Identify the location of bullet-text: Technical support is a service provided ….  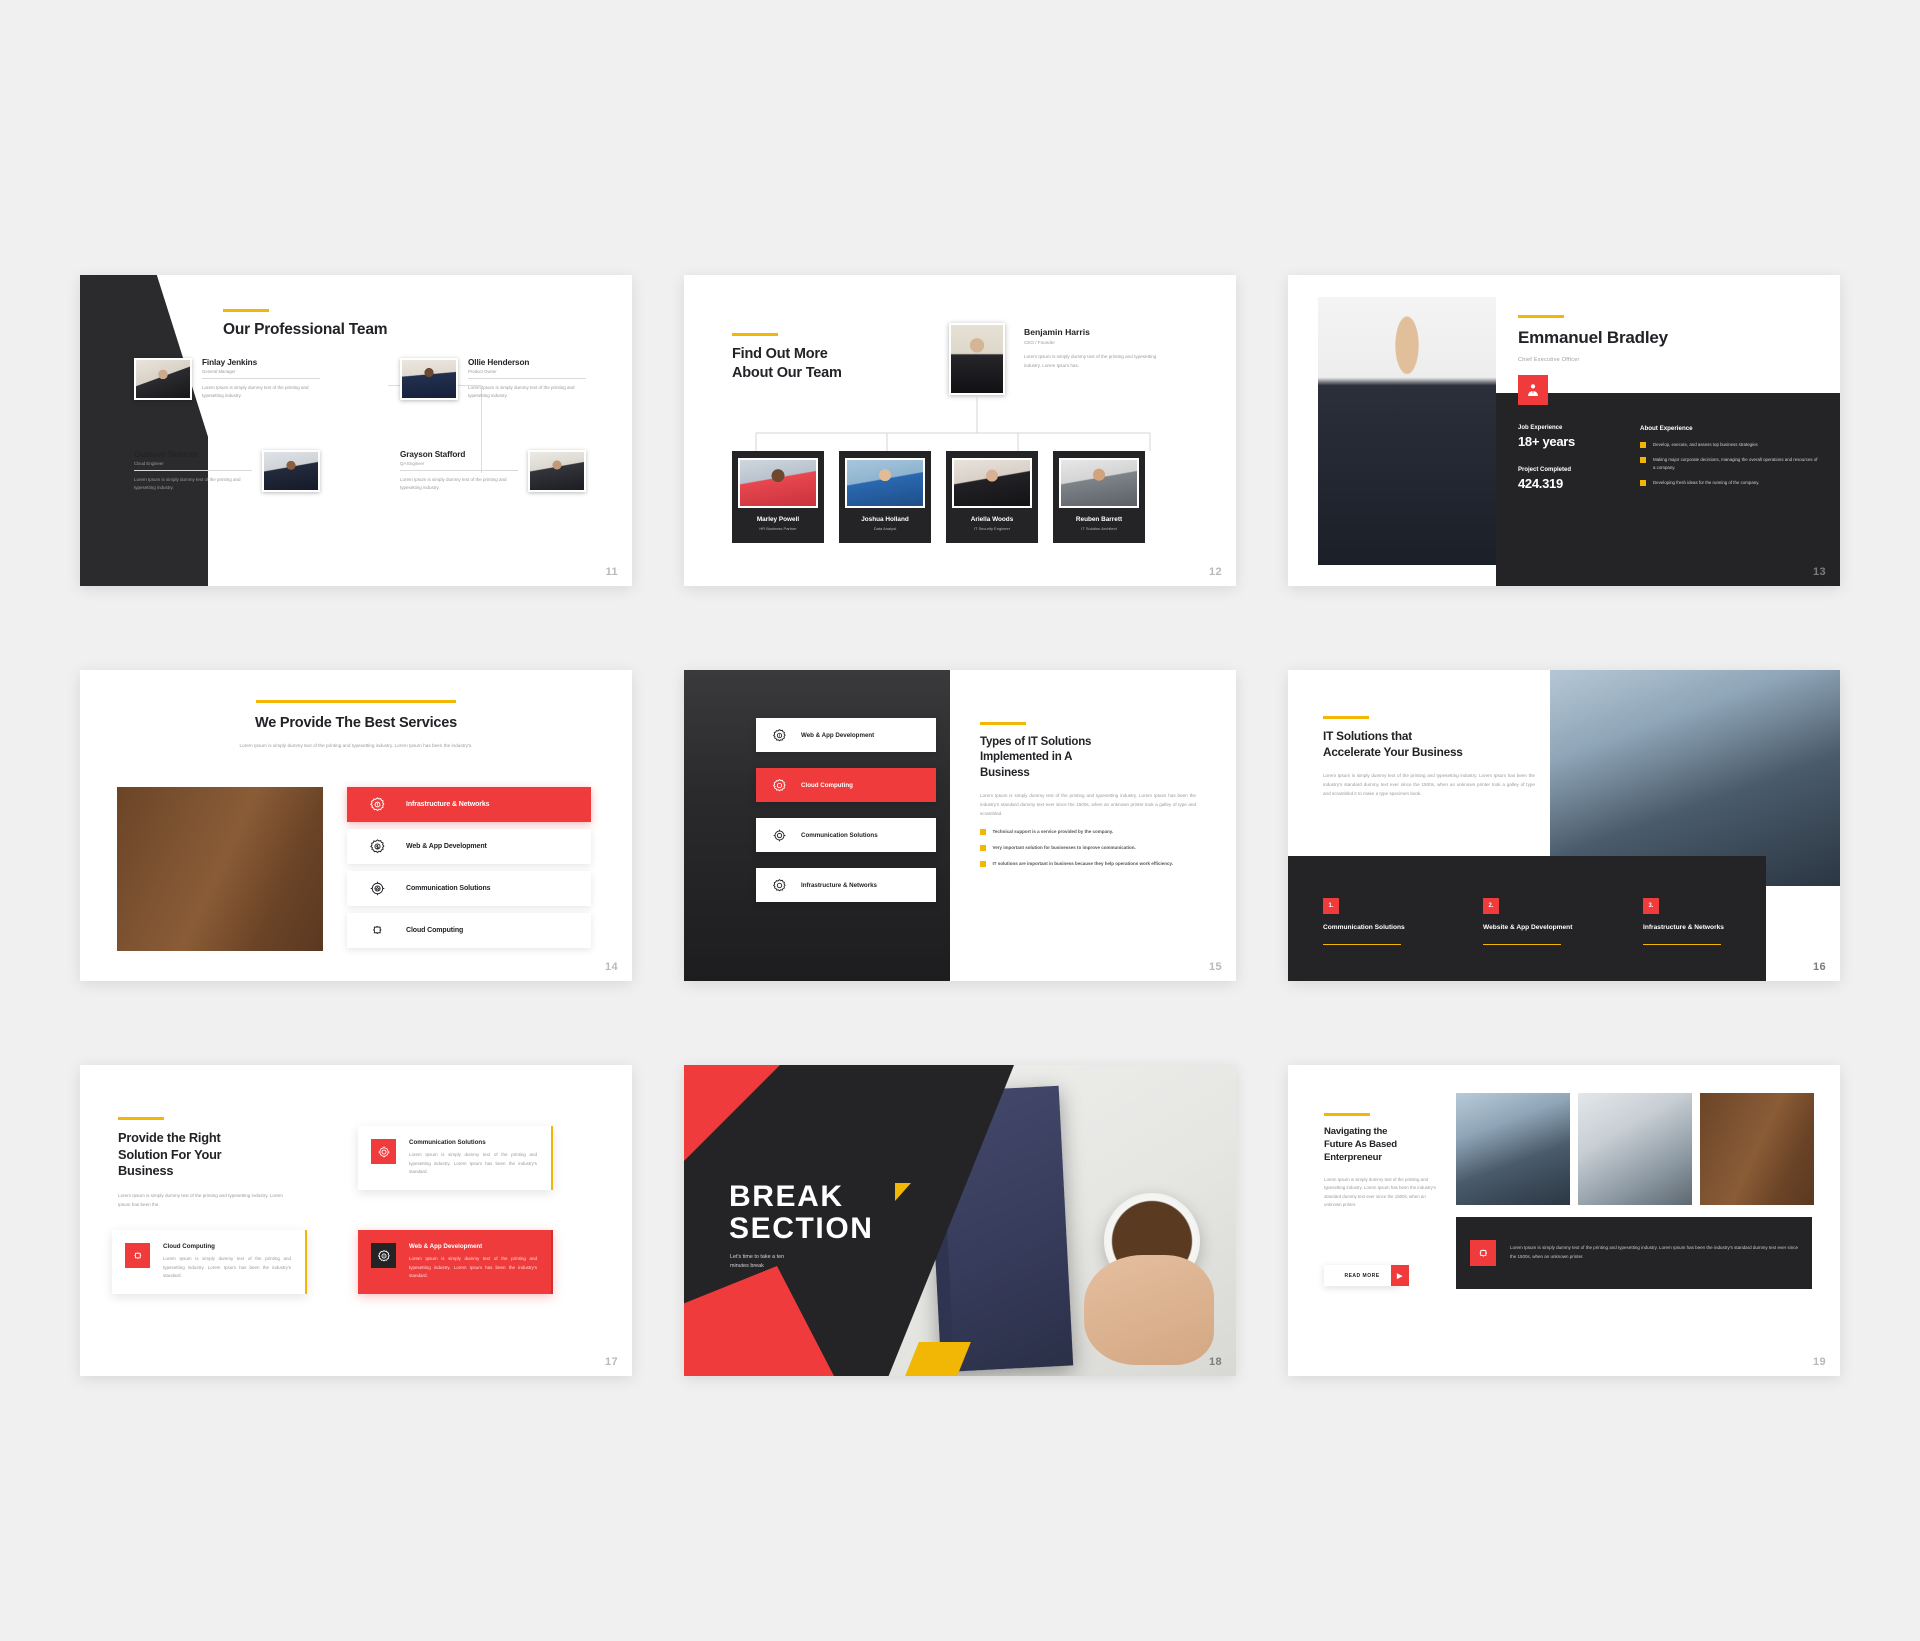
(1053, 832).